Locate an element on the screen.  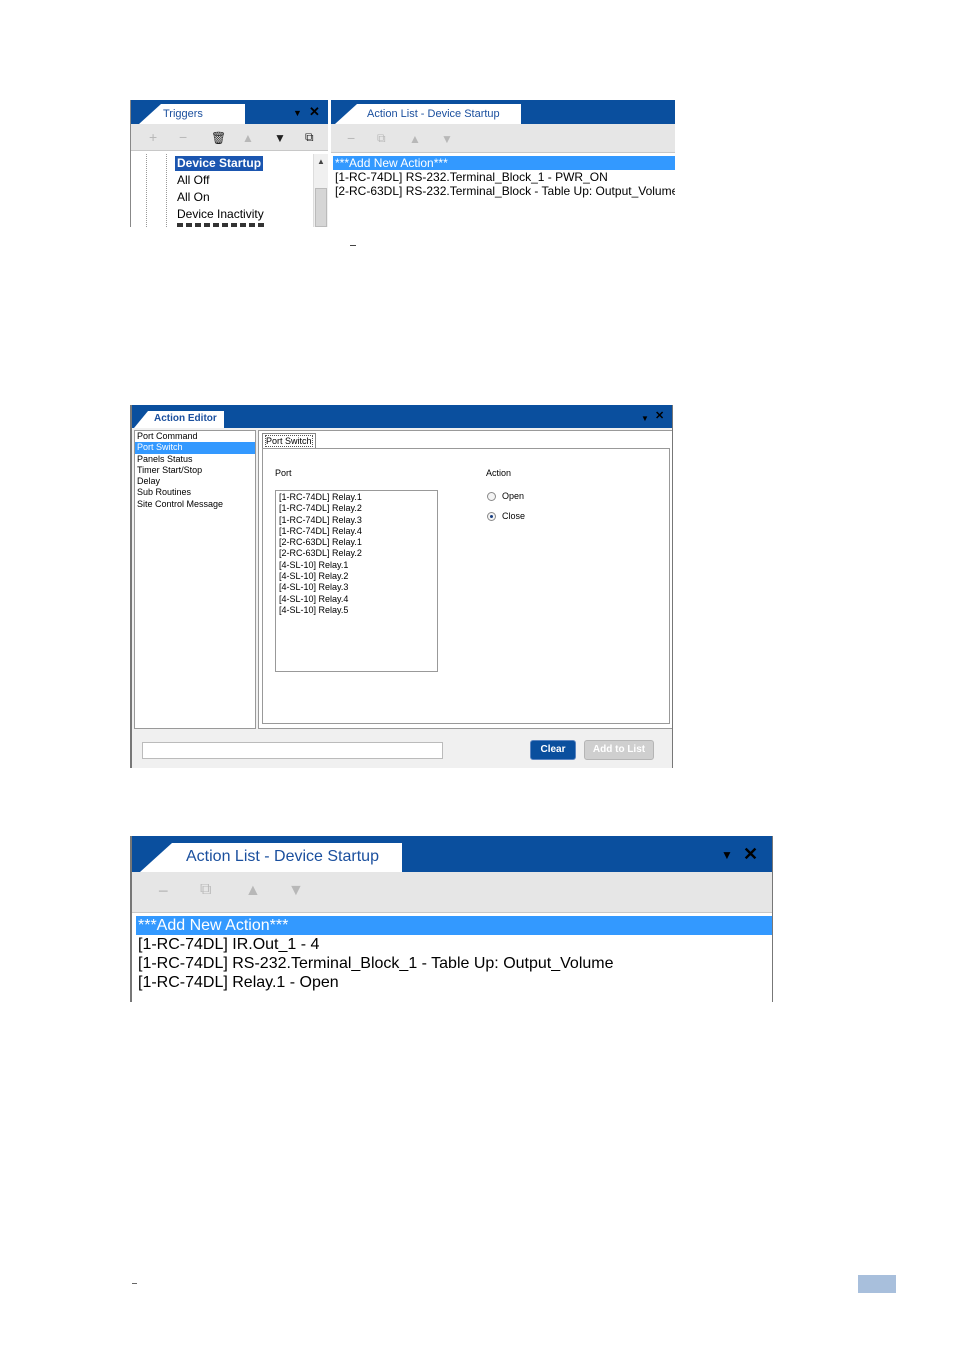
delete-icon: 🗑 is located at coordinates (218, 138).